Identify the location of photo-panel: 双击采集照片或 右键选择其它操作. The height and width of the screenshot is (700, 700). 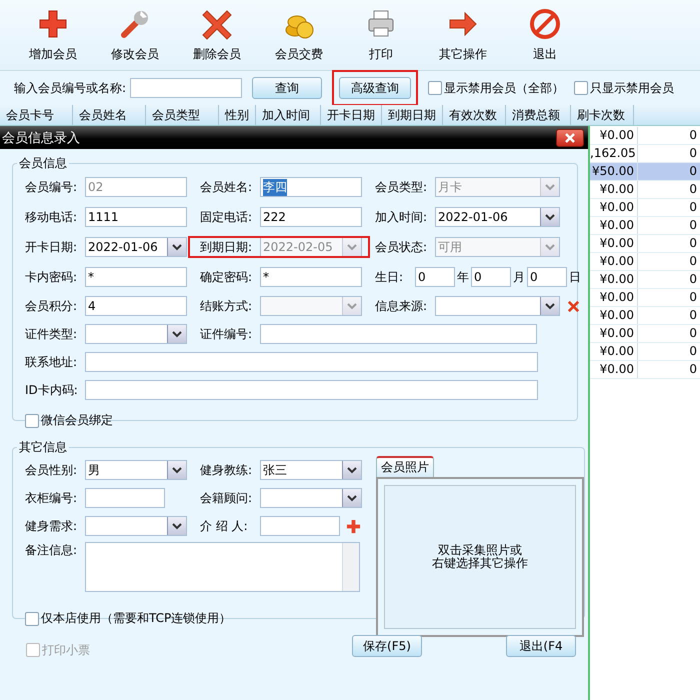
(480, 557).